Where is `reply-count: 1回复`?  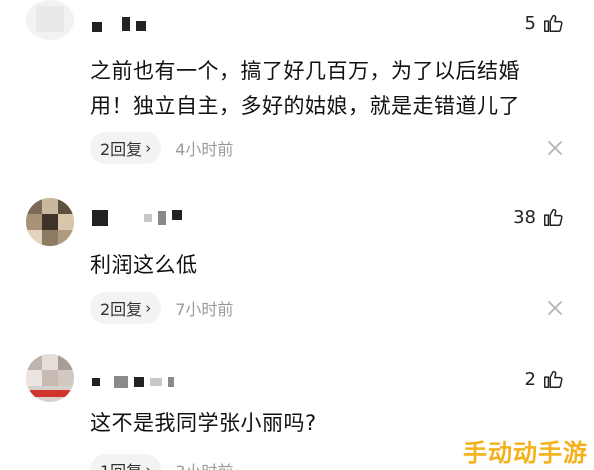
reply-count: 1回复 is located at coordinates (121, 464).